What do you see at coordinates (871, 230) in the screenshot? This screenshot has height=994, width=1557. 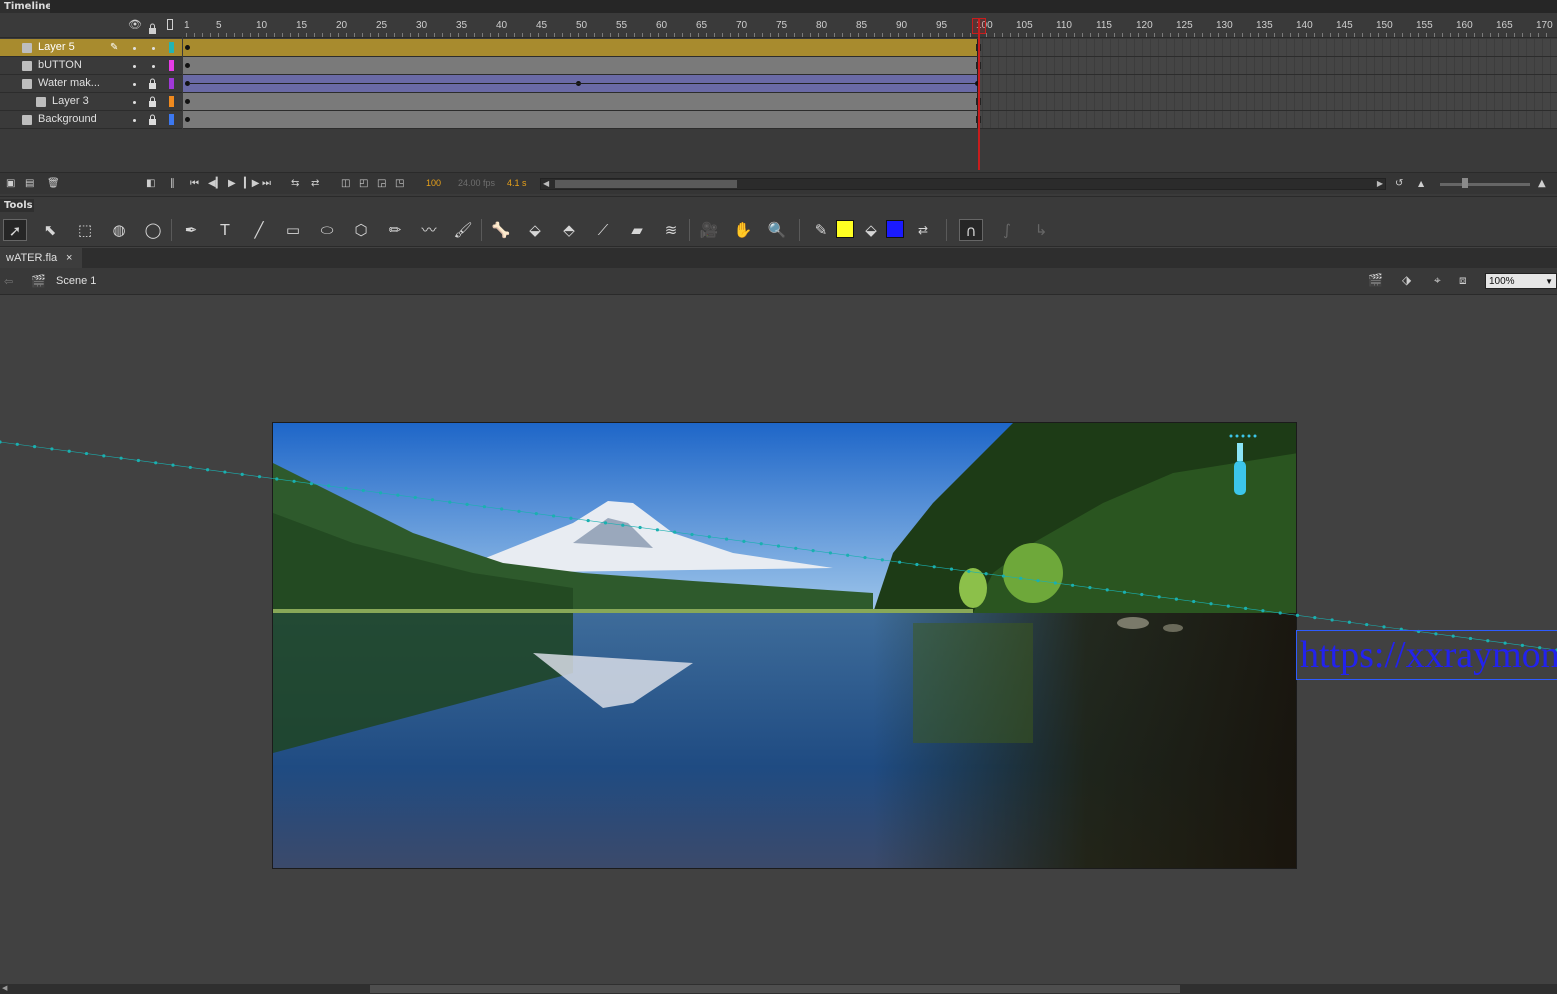 I see `fill-color-icon: ⬙` at bounding box center [871, 230].